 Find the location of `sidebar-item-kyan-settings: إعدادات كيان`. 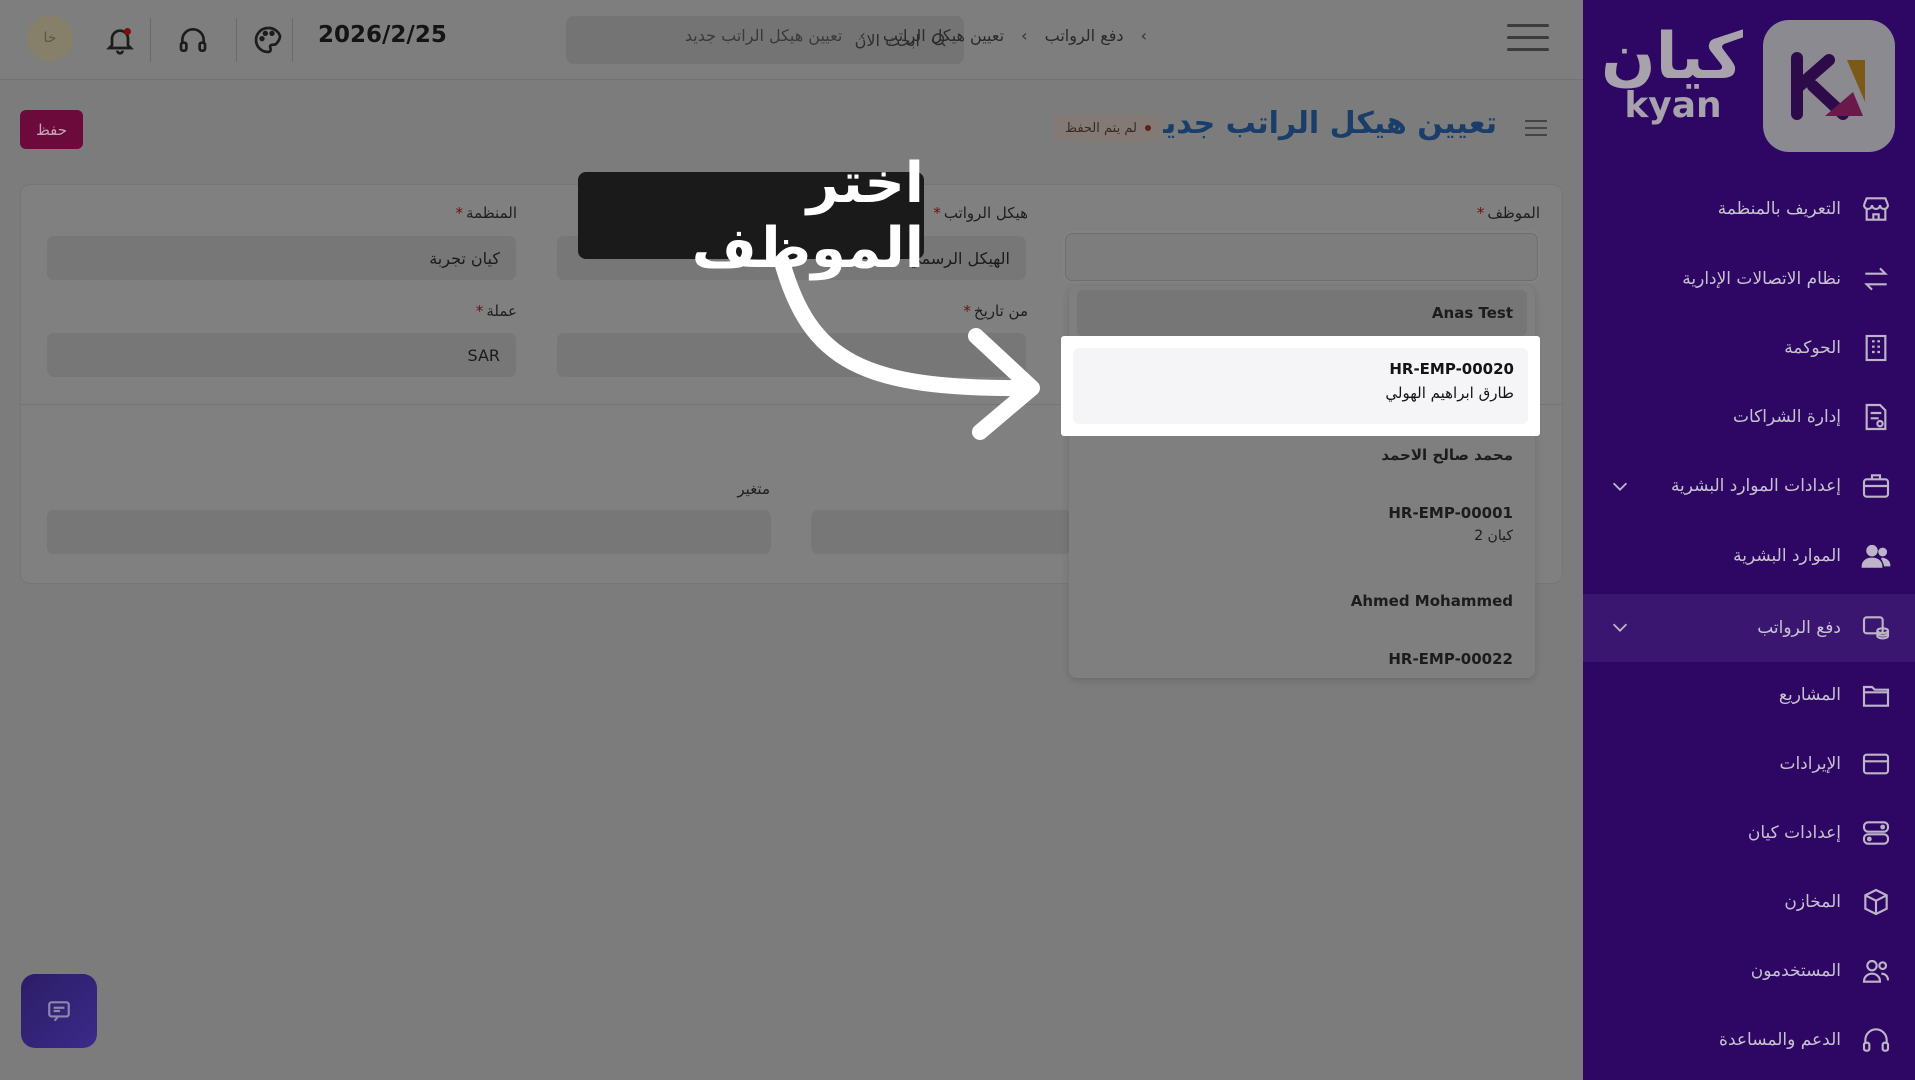

sidebar-item-kyan-settings: إعدادات كيان is located at coordinates (1749, 833).